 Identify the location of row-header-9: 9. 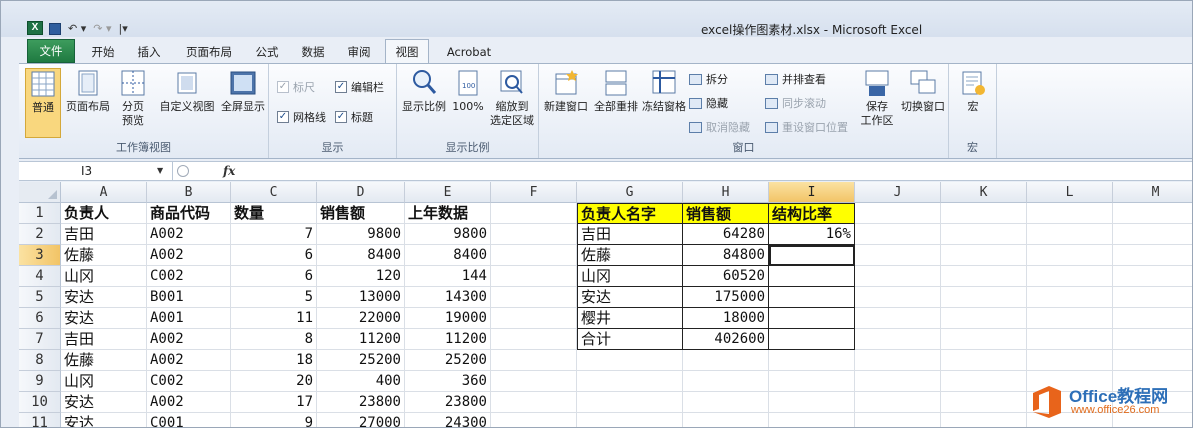
(40, 381).